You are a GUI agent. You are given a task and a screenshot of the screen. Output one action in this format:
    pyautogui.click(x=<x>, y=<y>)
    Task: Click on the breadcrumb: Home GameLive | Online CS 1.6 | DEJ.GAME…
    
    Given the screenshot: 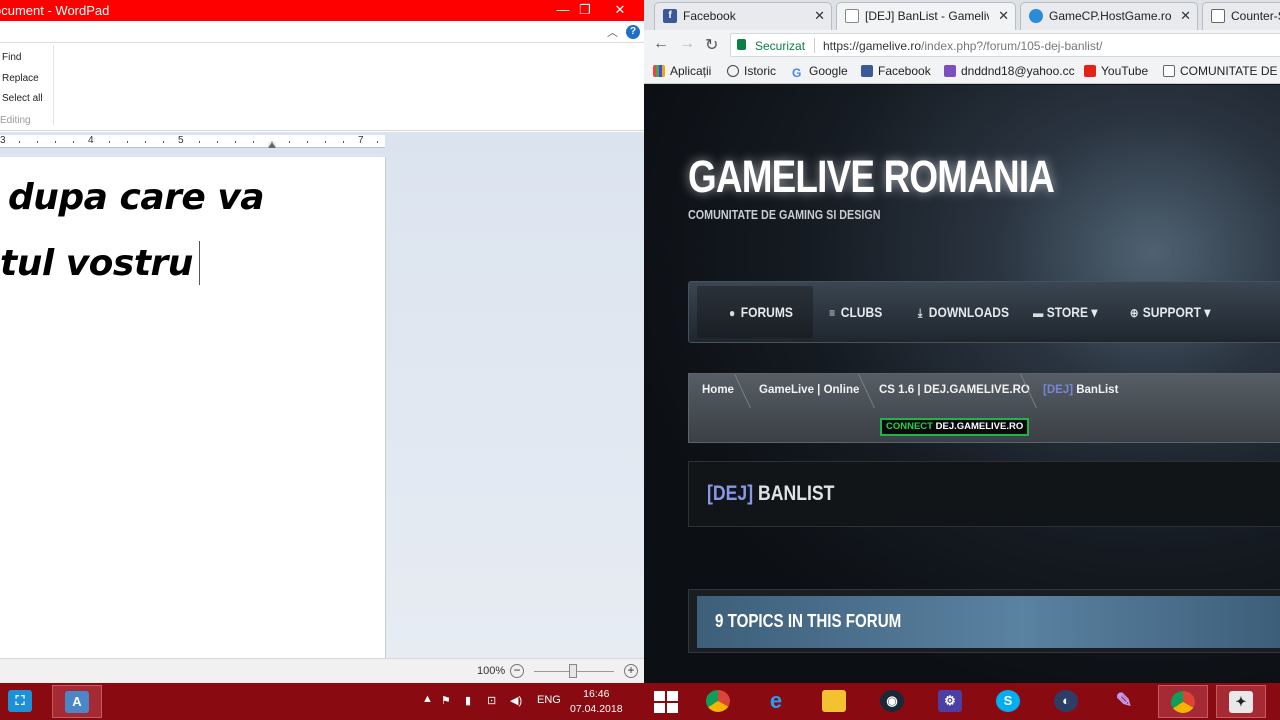 What is the action you would take?
    pyautogui.click(x=984, y=408)
    